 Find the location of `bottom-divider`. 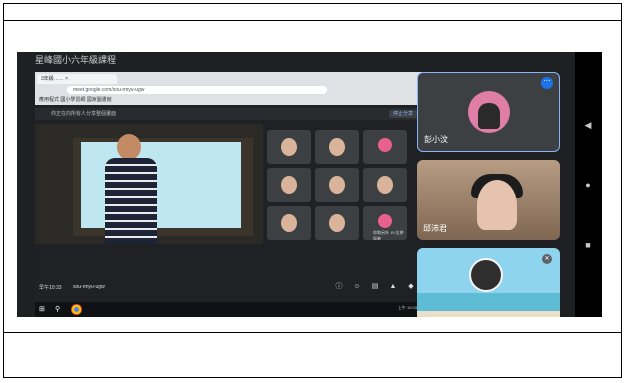

bottom-divider is located at coordinates (312, 332).